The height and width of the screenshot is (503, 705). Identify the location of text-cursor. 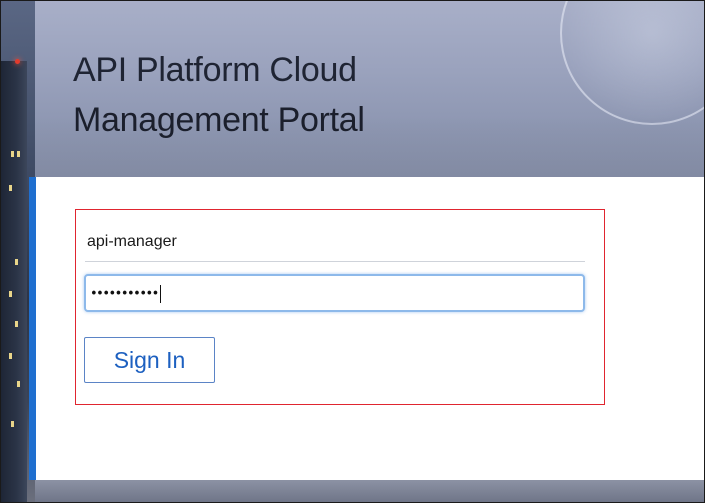
(160, 294).